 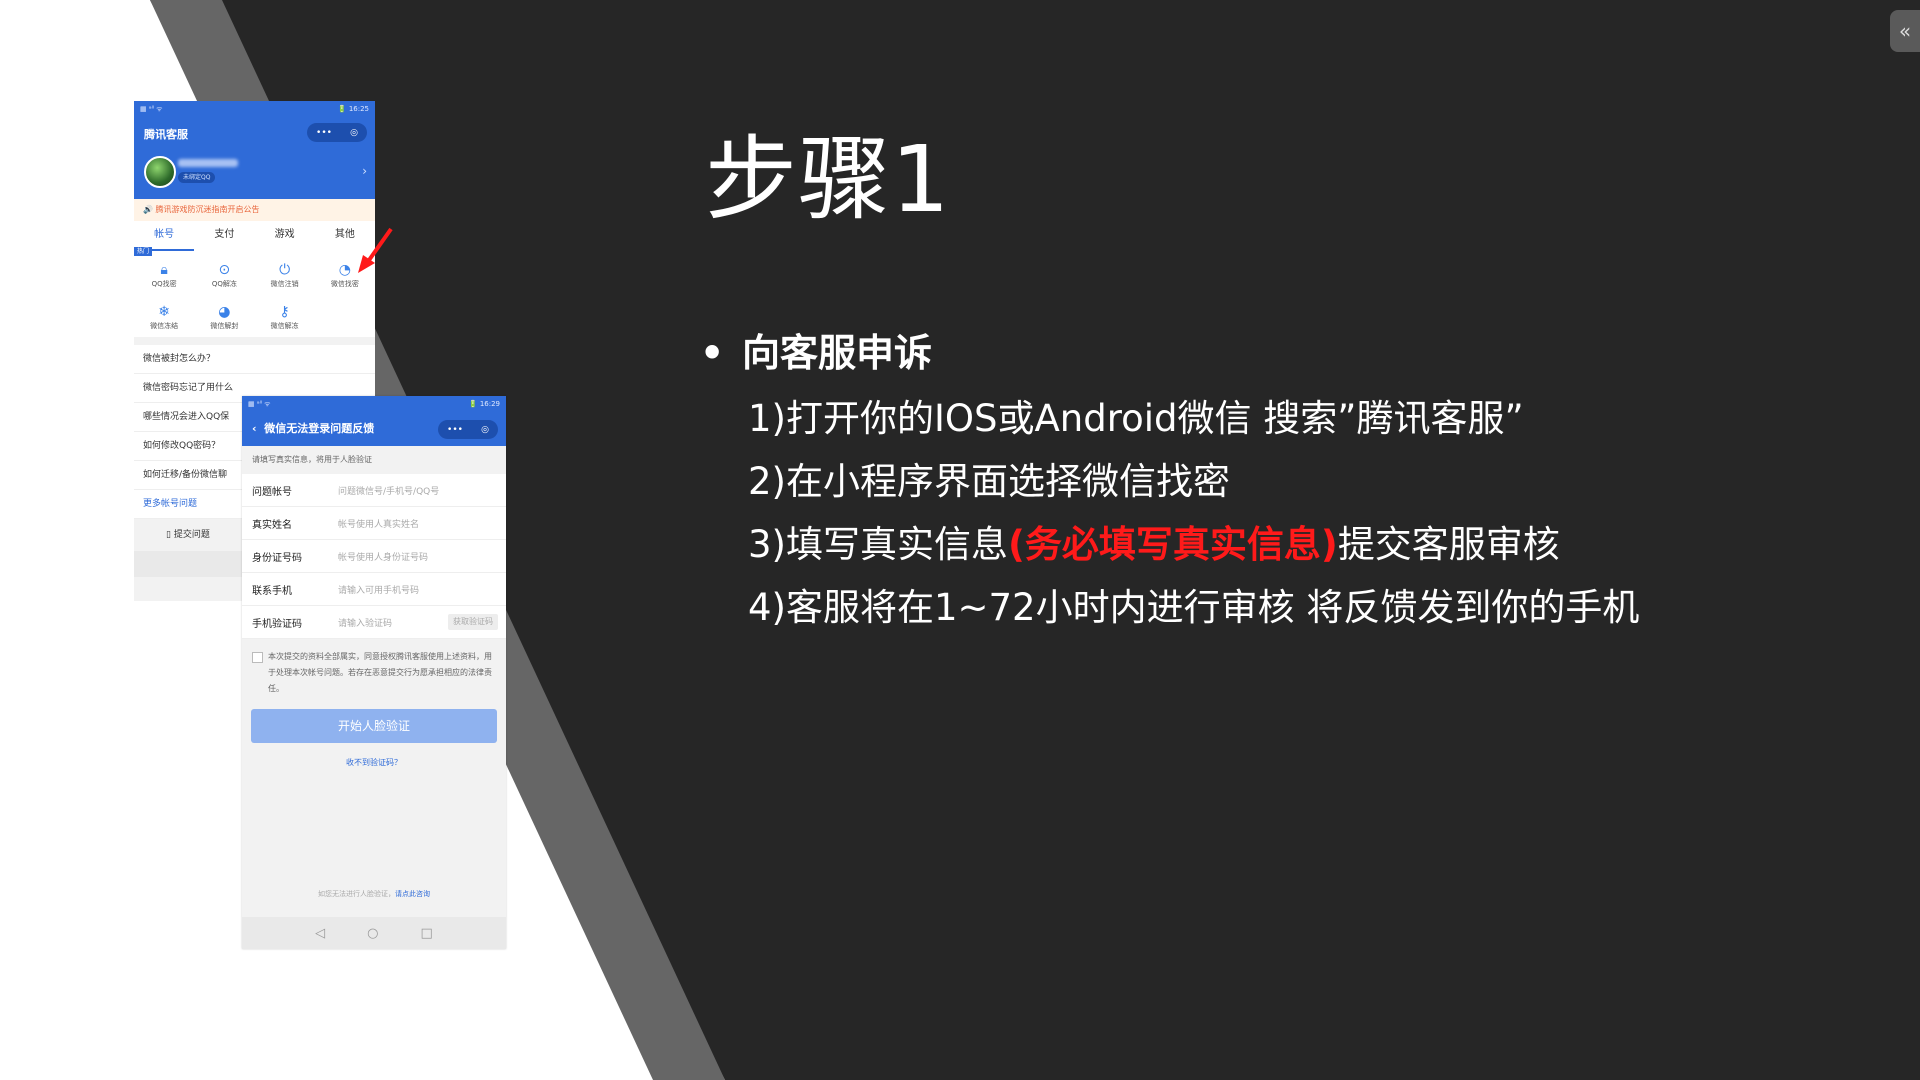 What do you see at coordinates (374, 421) in the screenshot?
I see `form-header: ▦ ᵃˡˡ ᯤ 🔋 16:29 ‹ 微信无法登录问题反馈 ••• ◎` at bounding box center [374, 421].